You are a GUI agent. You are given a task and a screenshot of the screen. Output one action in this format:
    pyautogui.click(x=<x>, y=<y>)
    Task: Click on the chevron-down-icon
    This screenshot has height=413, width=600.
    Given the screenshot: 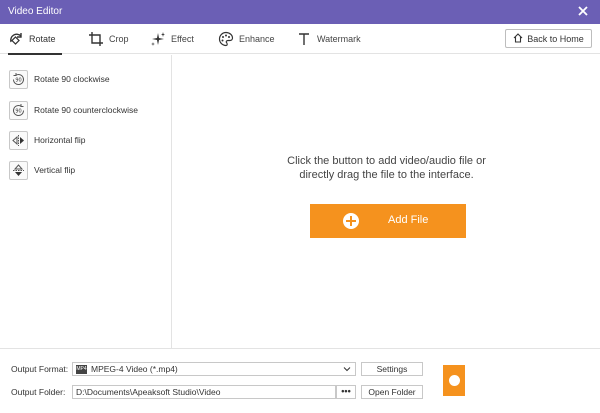 What is the action you would take?
    pyautogui.click(x=347, y=369)
    